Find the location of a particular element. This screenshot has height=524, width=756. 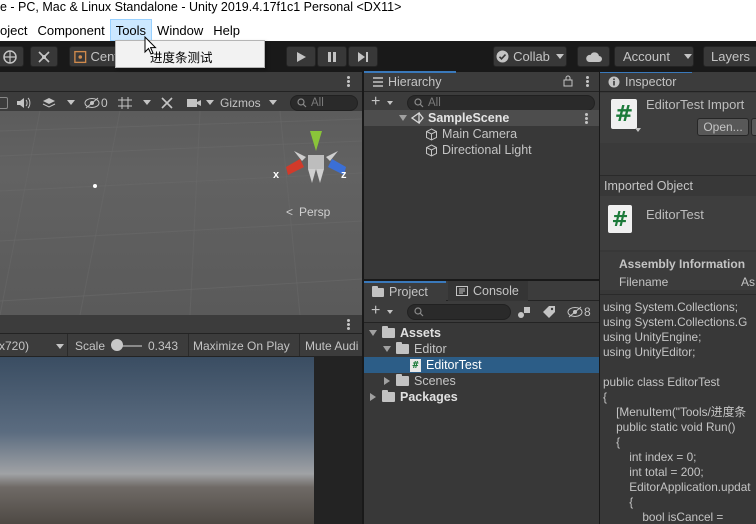

hierarchy-tab-label: Hierarchy is located at coordinates (415, 82).